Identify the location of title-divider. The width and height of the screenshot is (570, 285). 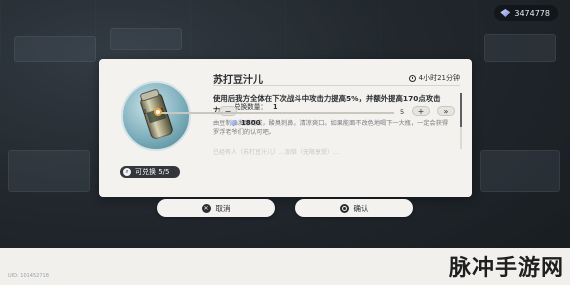
(336, 85).